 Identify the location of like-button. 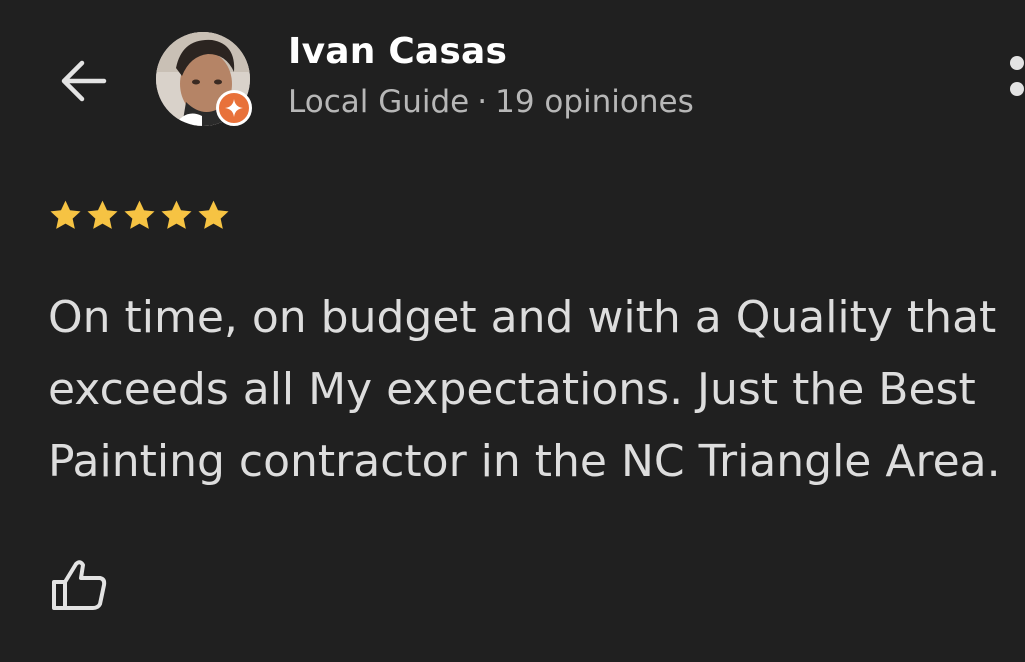
(79, 587).